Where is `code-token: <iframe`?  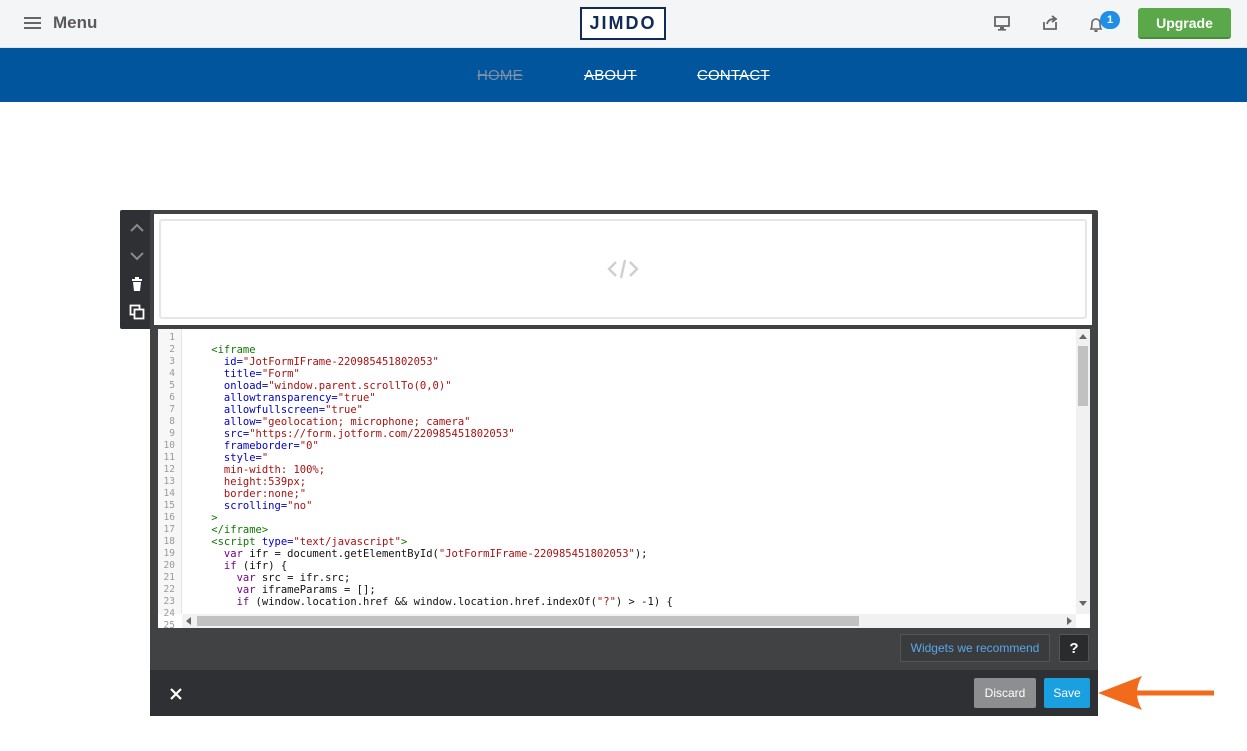
code-token: <iframe is located at coordinates (221, 350).